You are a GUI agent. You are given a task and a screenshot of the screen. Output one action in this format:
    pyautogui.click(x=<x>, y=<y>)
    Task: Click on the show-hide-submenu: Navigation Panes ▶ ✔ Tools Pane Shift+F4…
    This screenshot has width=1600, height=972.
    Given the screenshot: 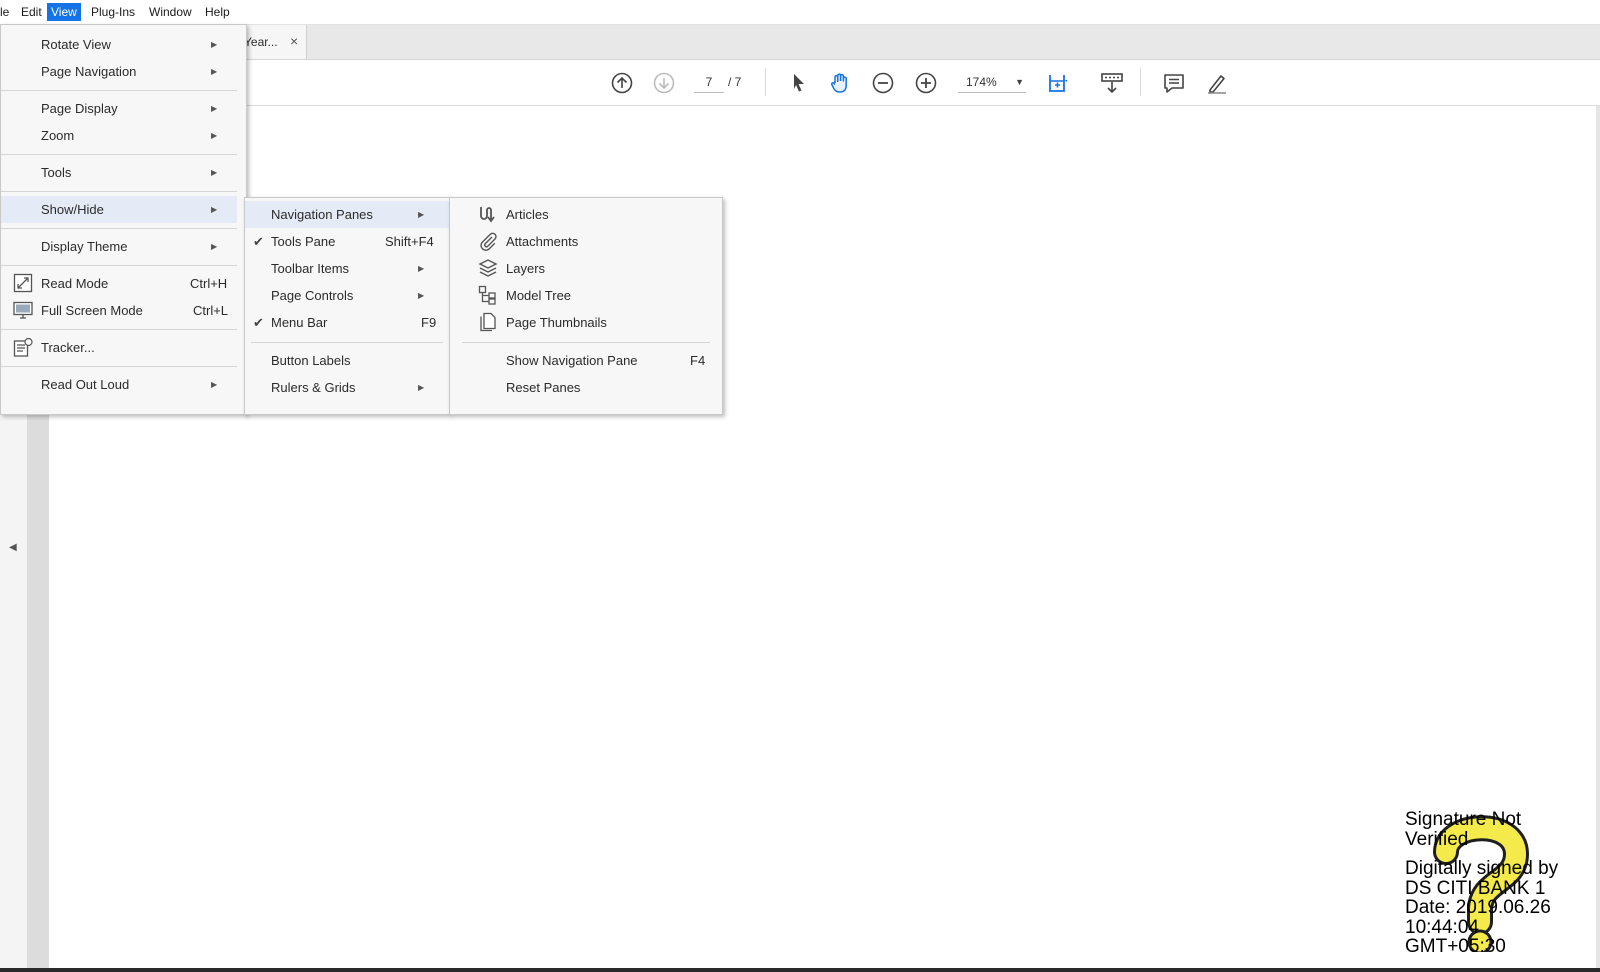 What is the action you would take?
    pyautogui.click(x=347, y=306)
    